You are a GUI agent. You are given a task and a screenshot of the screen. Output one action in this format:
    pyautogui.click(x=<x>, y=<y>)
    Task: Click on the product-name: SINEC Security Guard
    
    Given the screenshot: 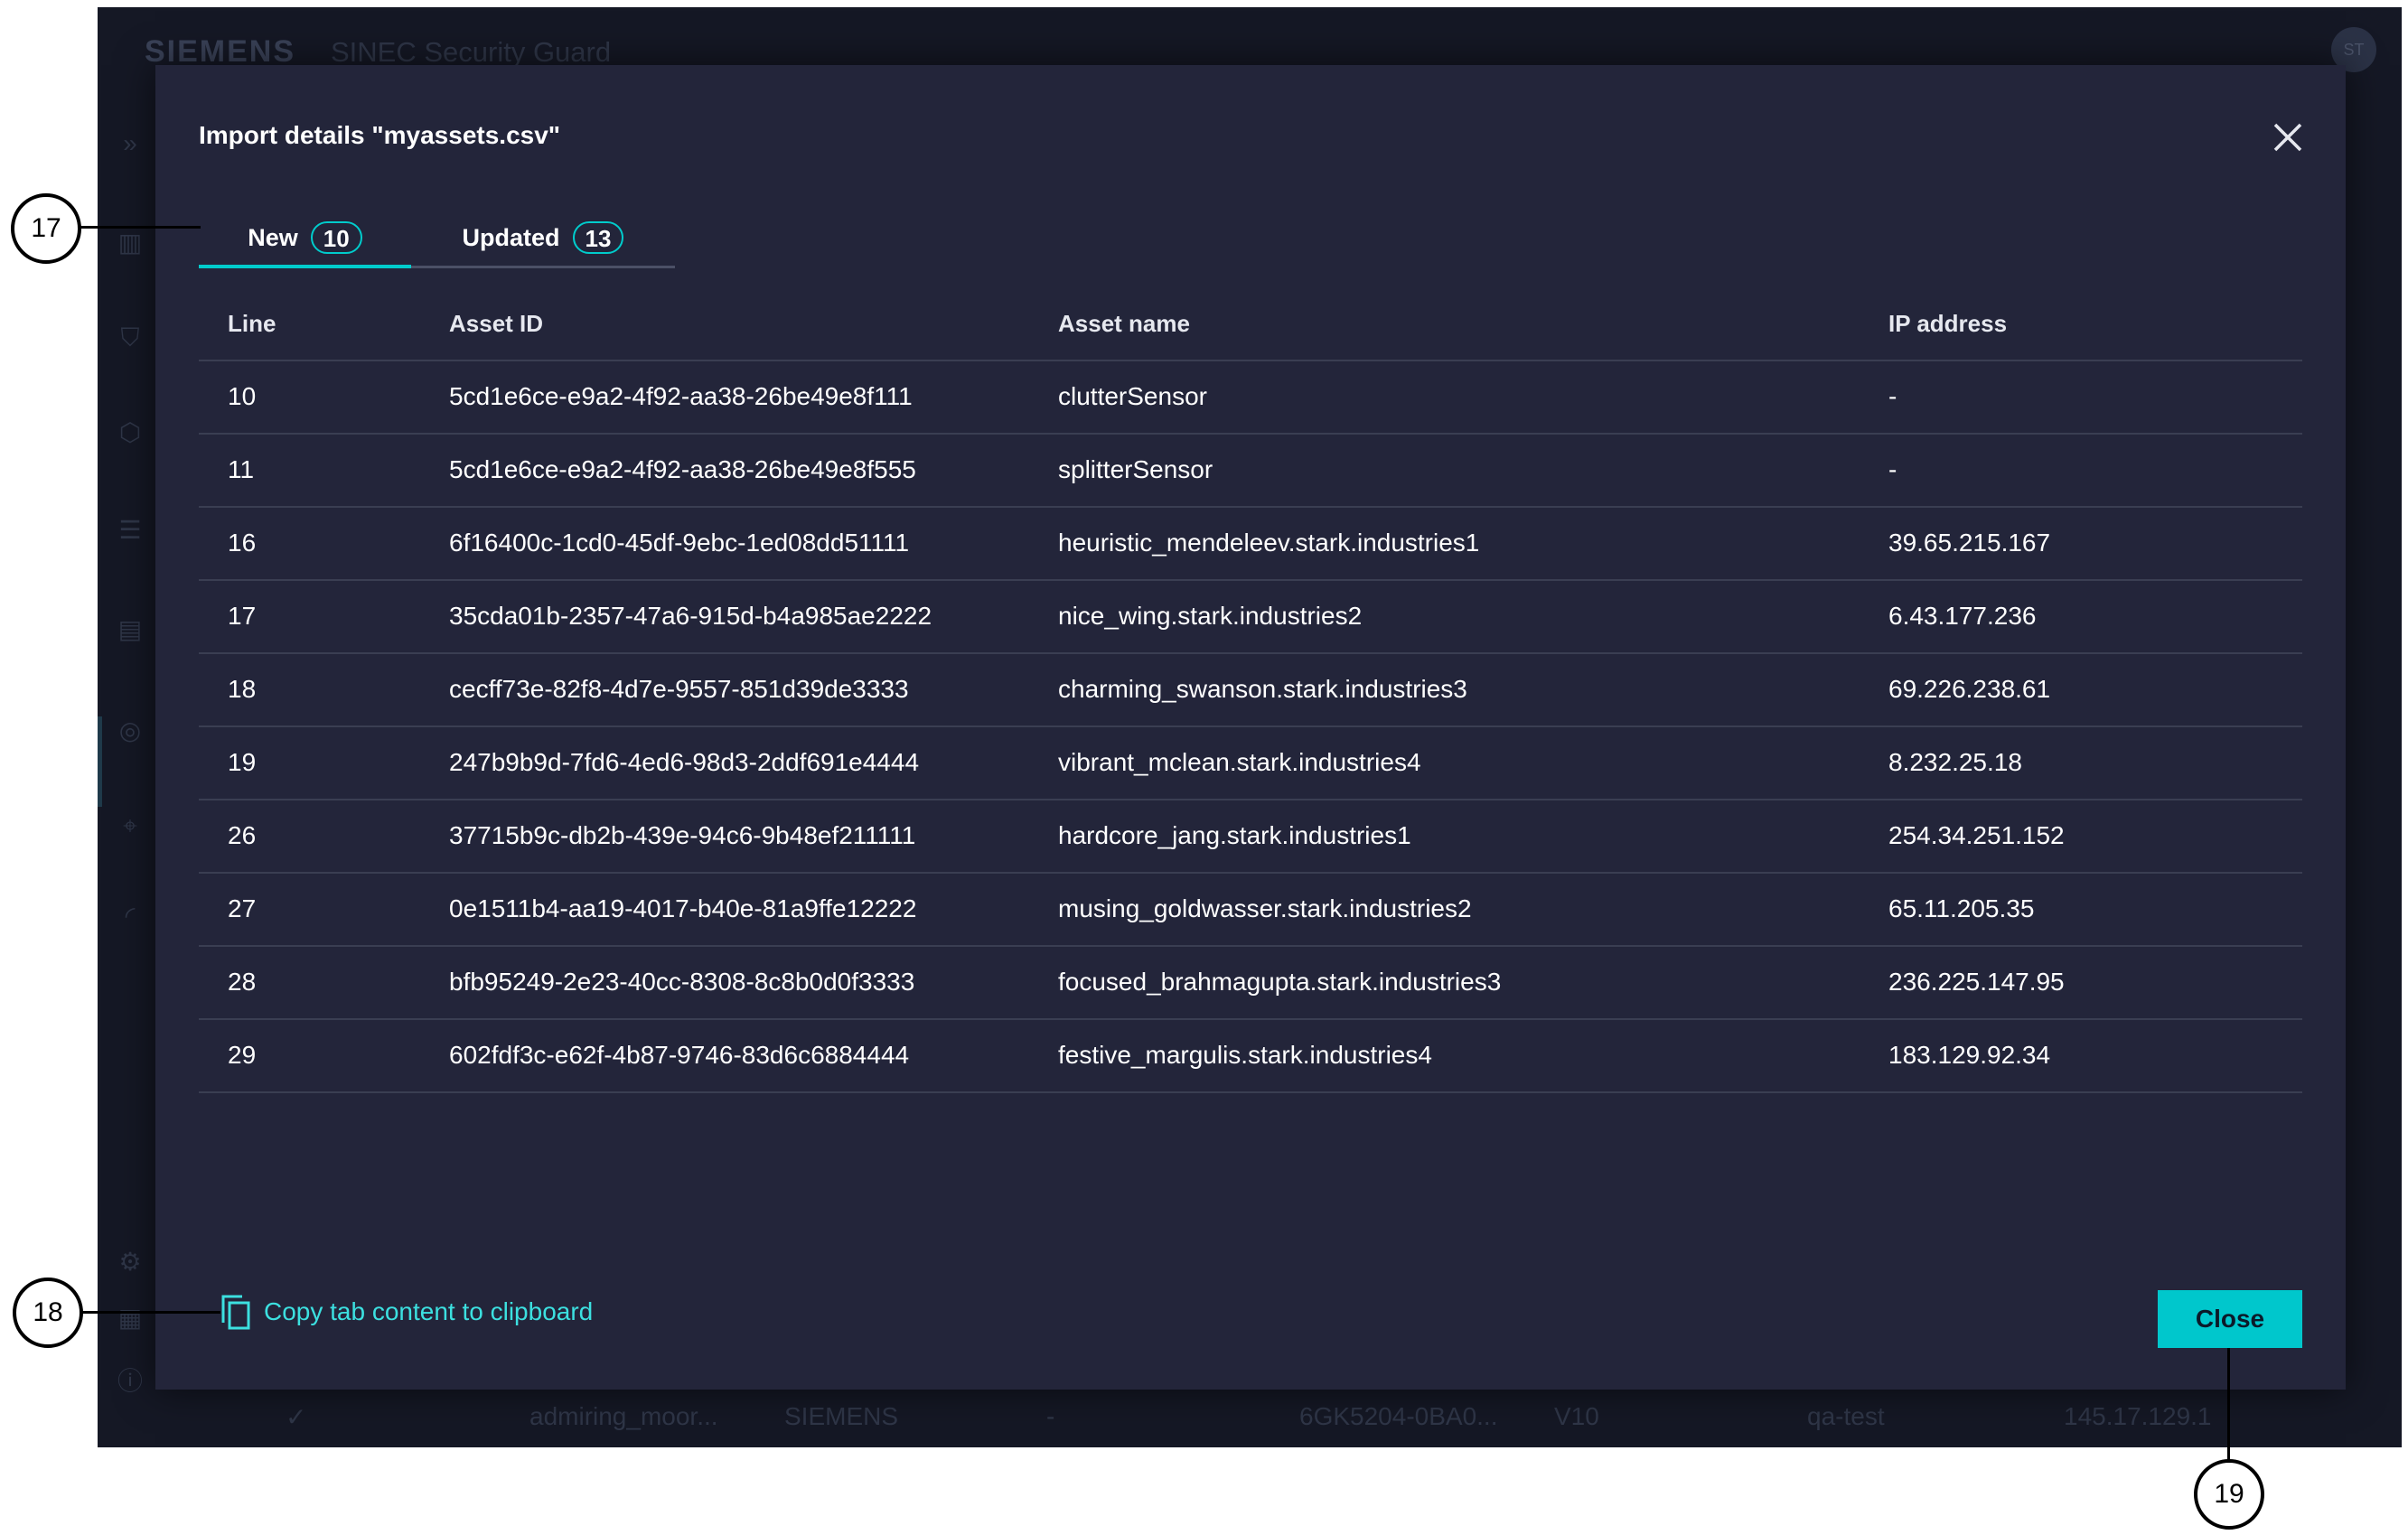 What is the action you would take?
    pyautogui.click(x=471, y=52)
    